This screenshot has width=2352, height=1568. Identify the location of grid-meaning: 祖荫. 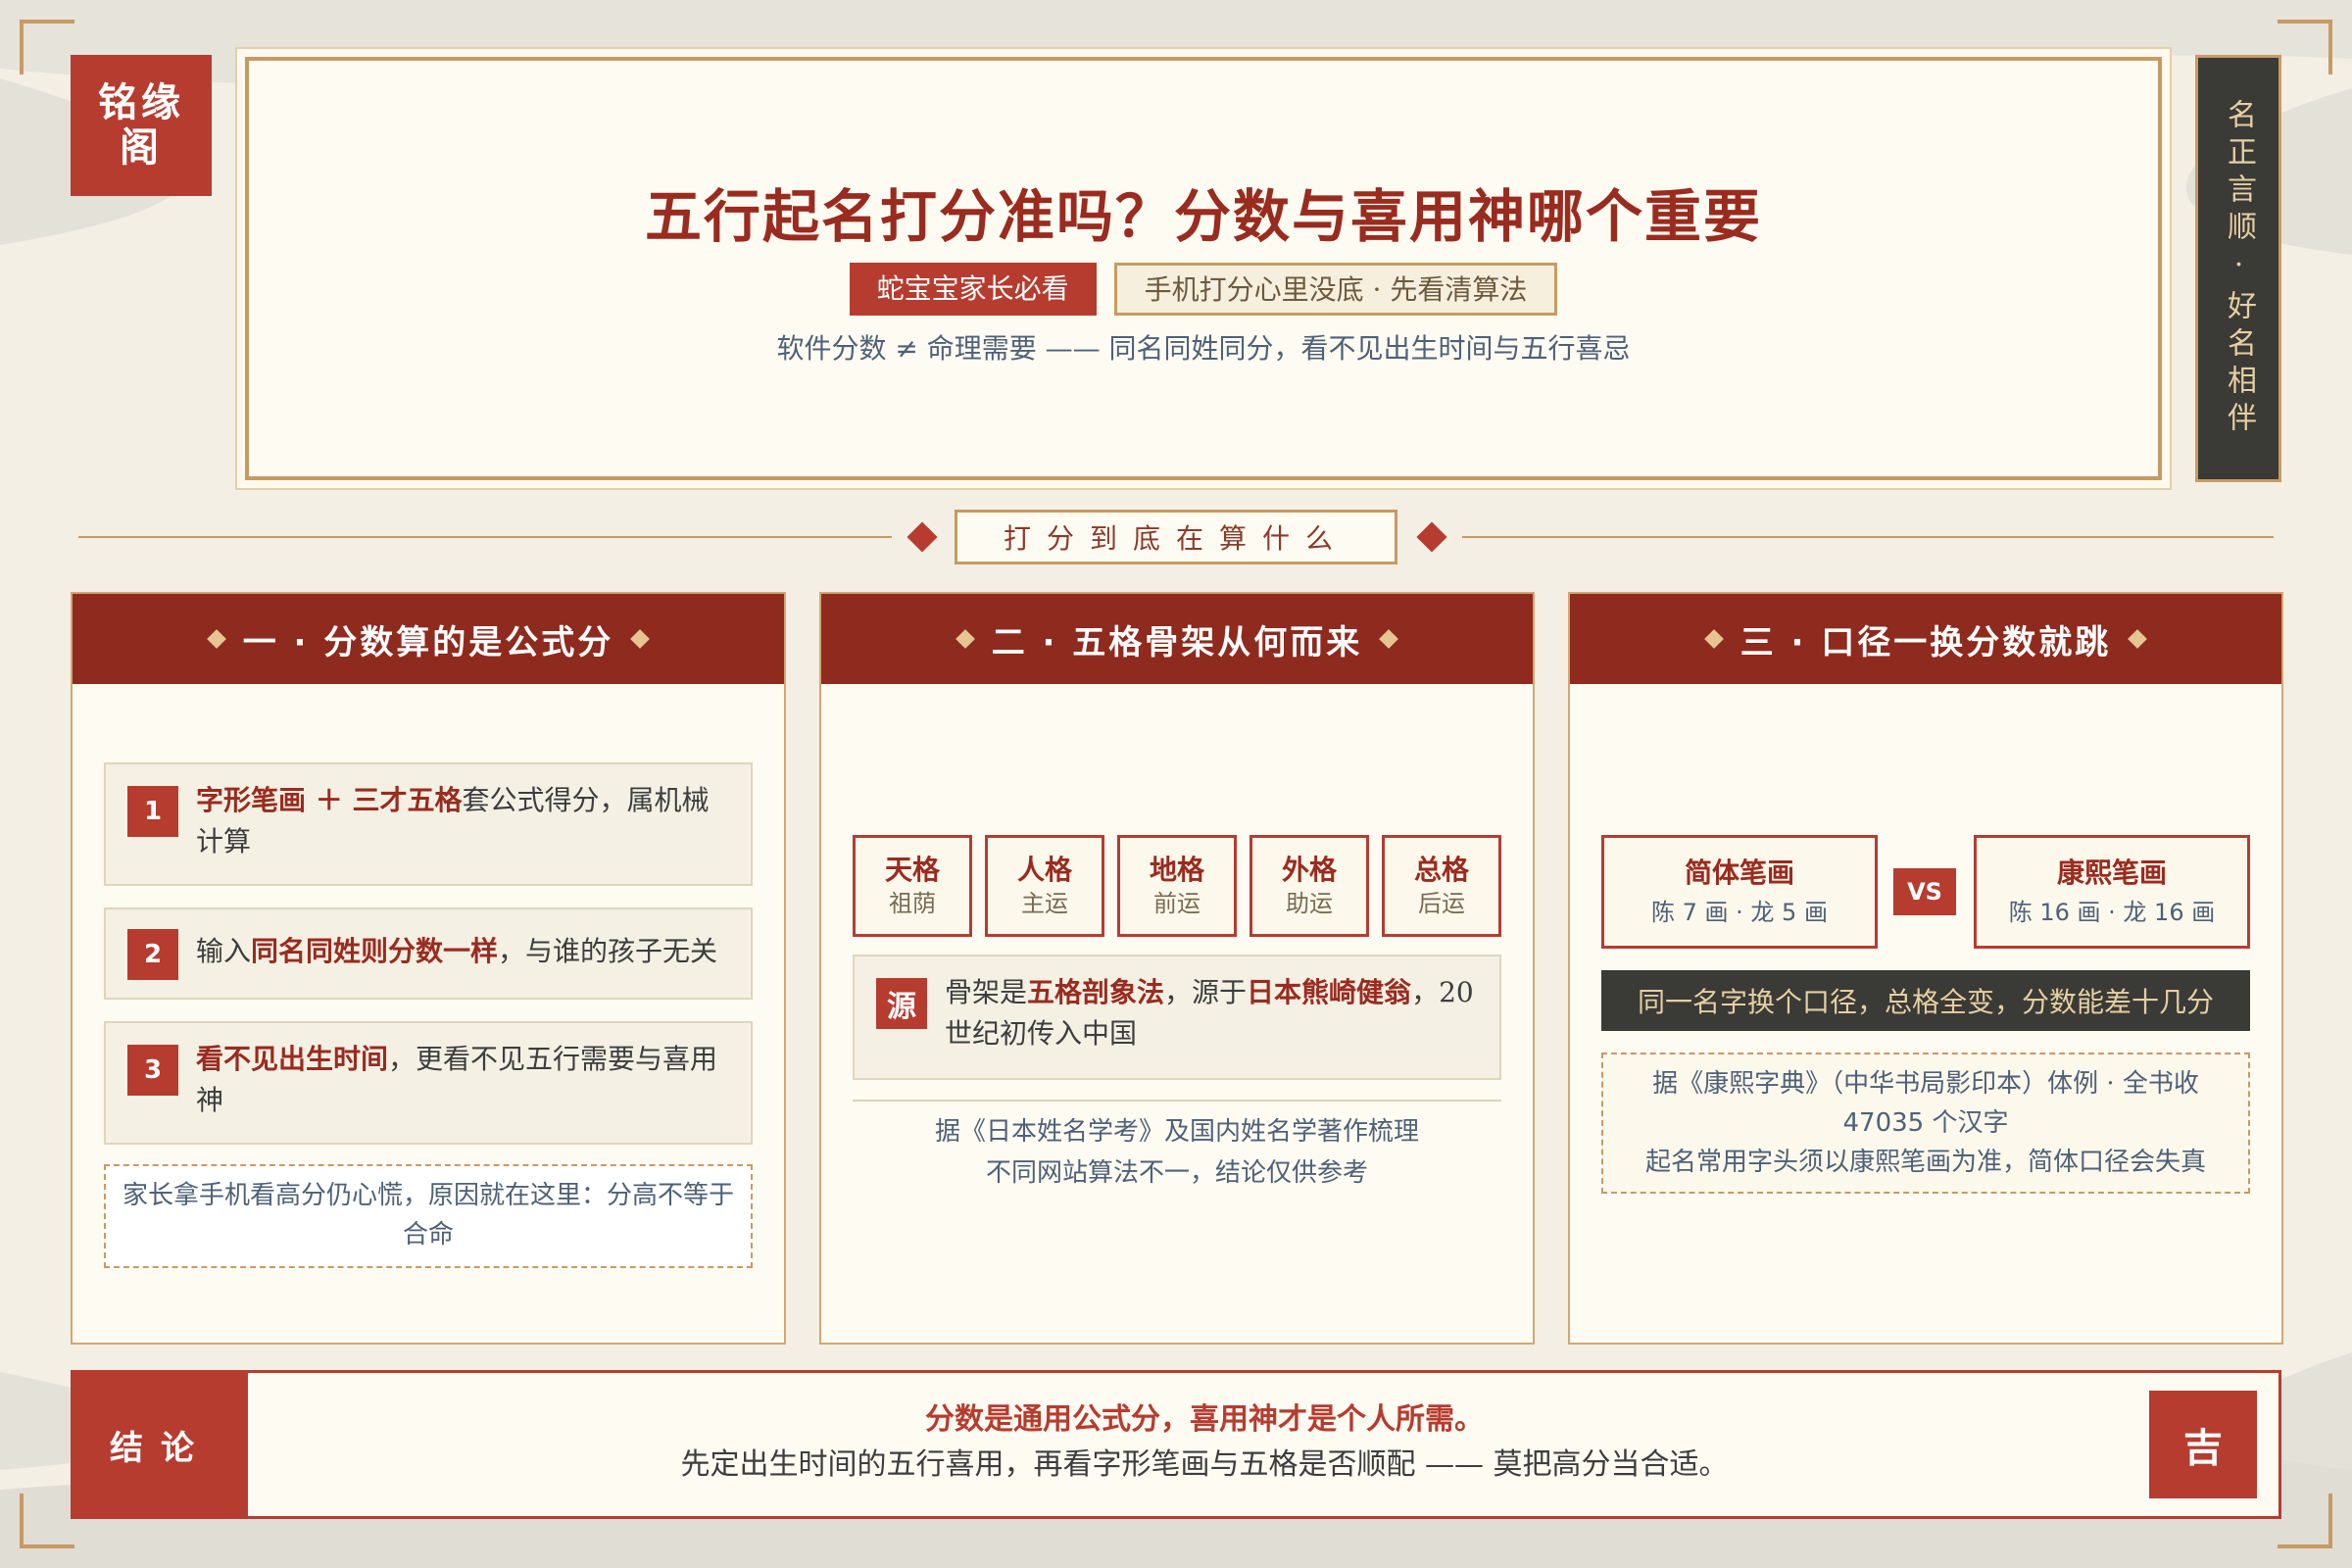
(912, 903).